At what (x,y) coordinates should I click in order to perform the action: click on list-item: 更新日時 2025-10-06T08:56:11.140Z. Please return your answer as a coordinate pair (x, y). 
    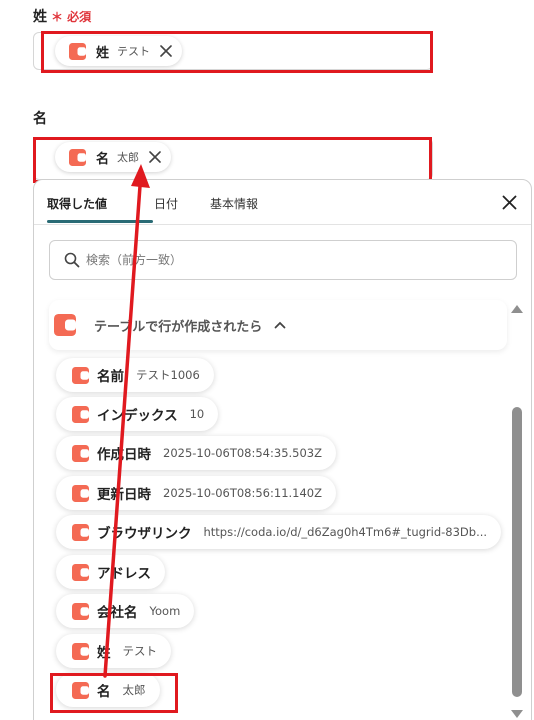
    Looking at the image, I should click on (196, 493).